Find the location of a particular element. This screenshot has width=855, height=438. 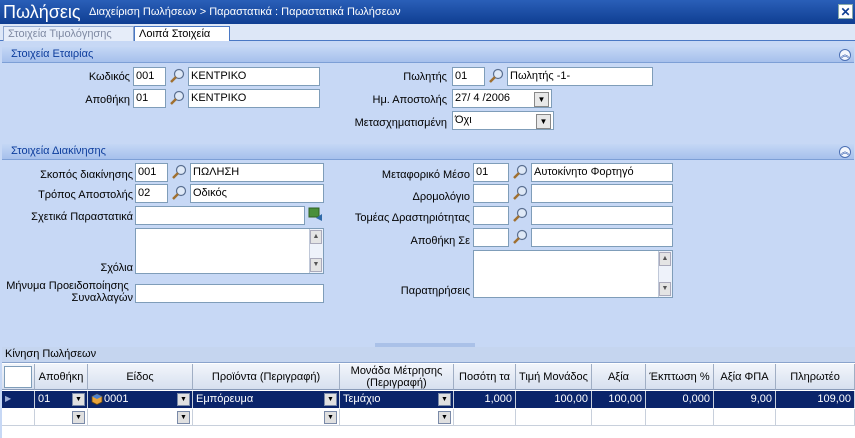

new-cell-unit: ▼ is located at coordinates (397, 417).